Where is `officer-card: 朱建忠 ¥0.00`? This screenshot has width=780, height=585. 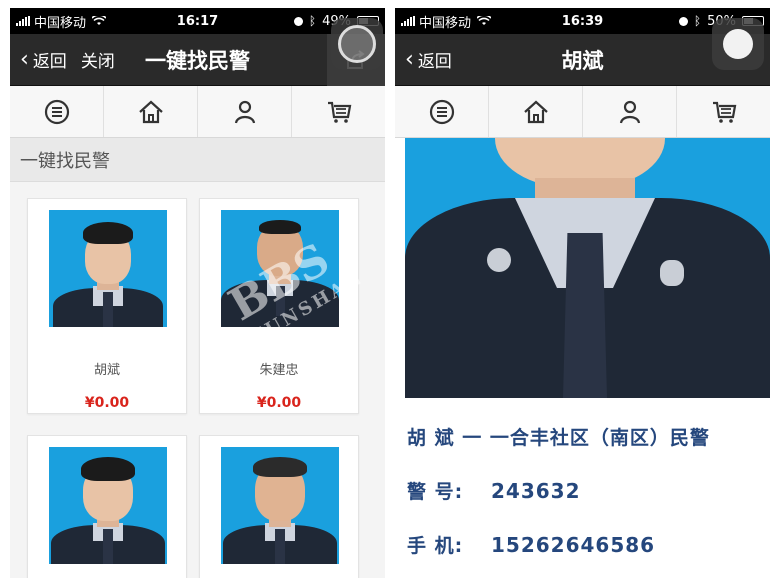 officer-card: 朱建忠 ¥0.00 is located at coordinates (279, 306).